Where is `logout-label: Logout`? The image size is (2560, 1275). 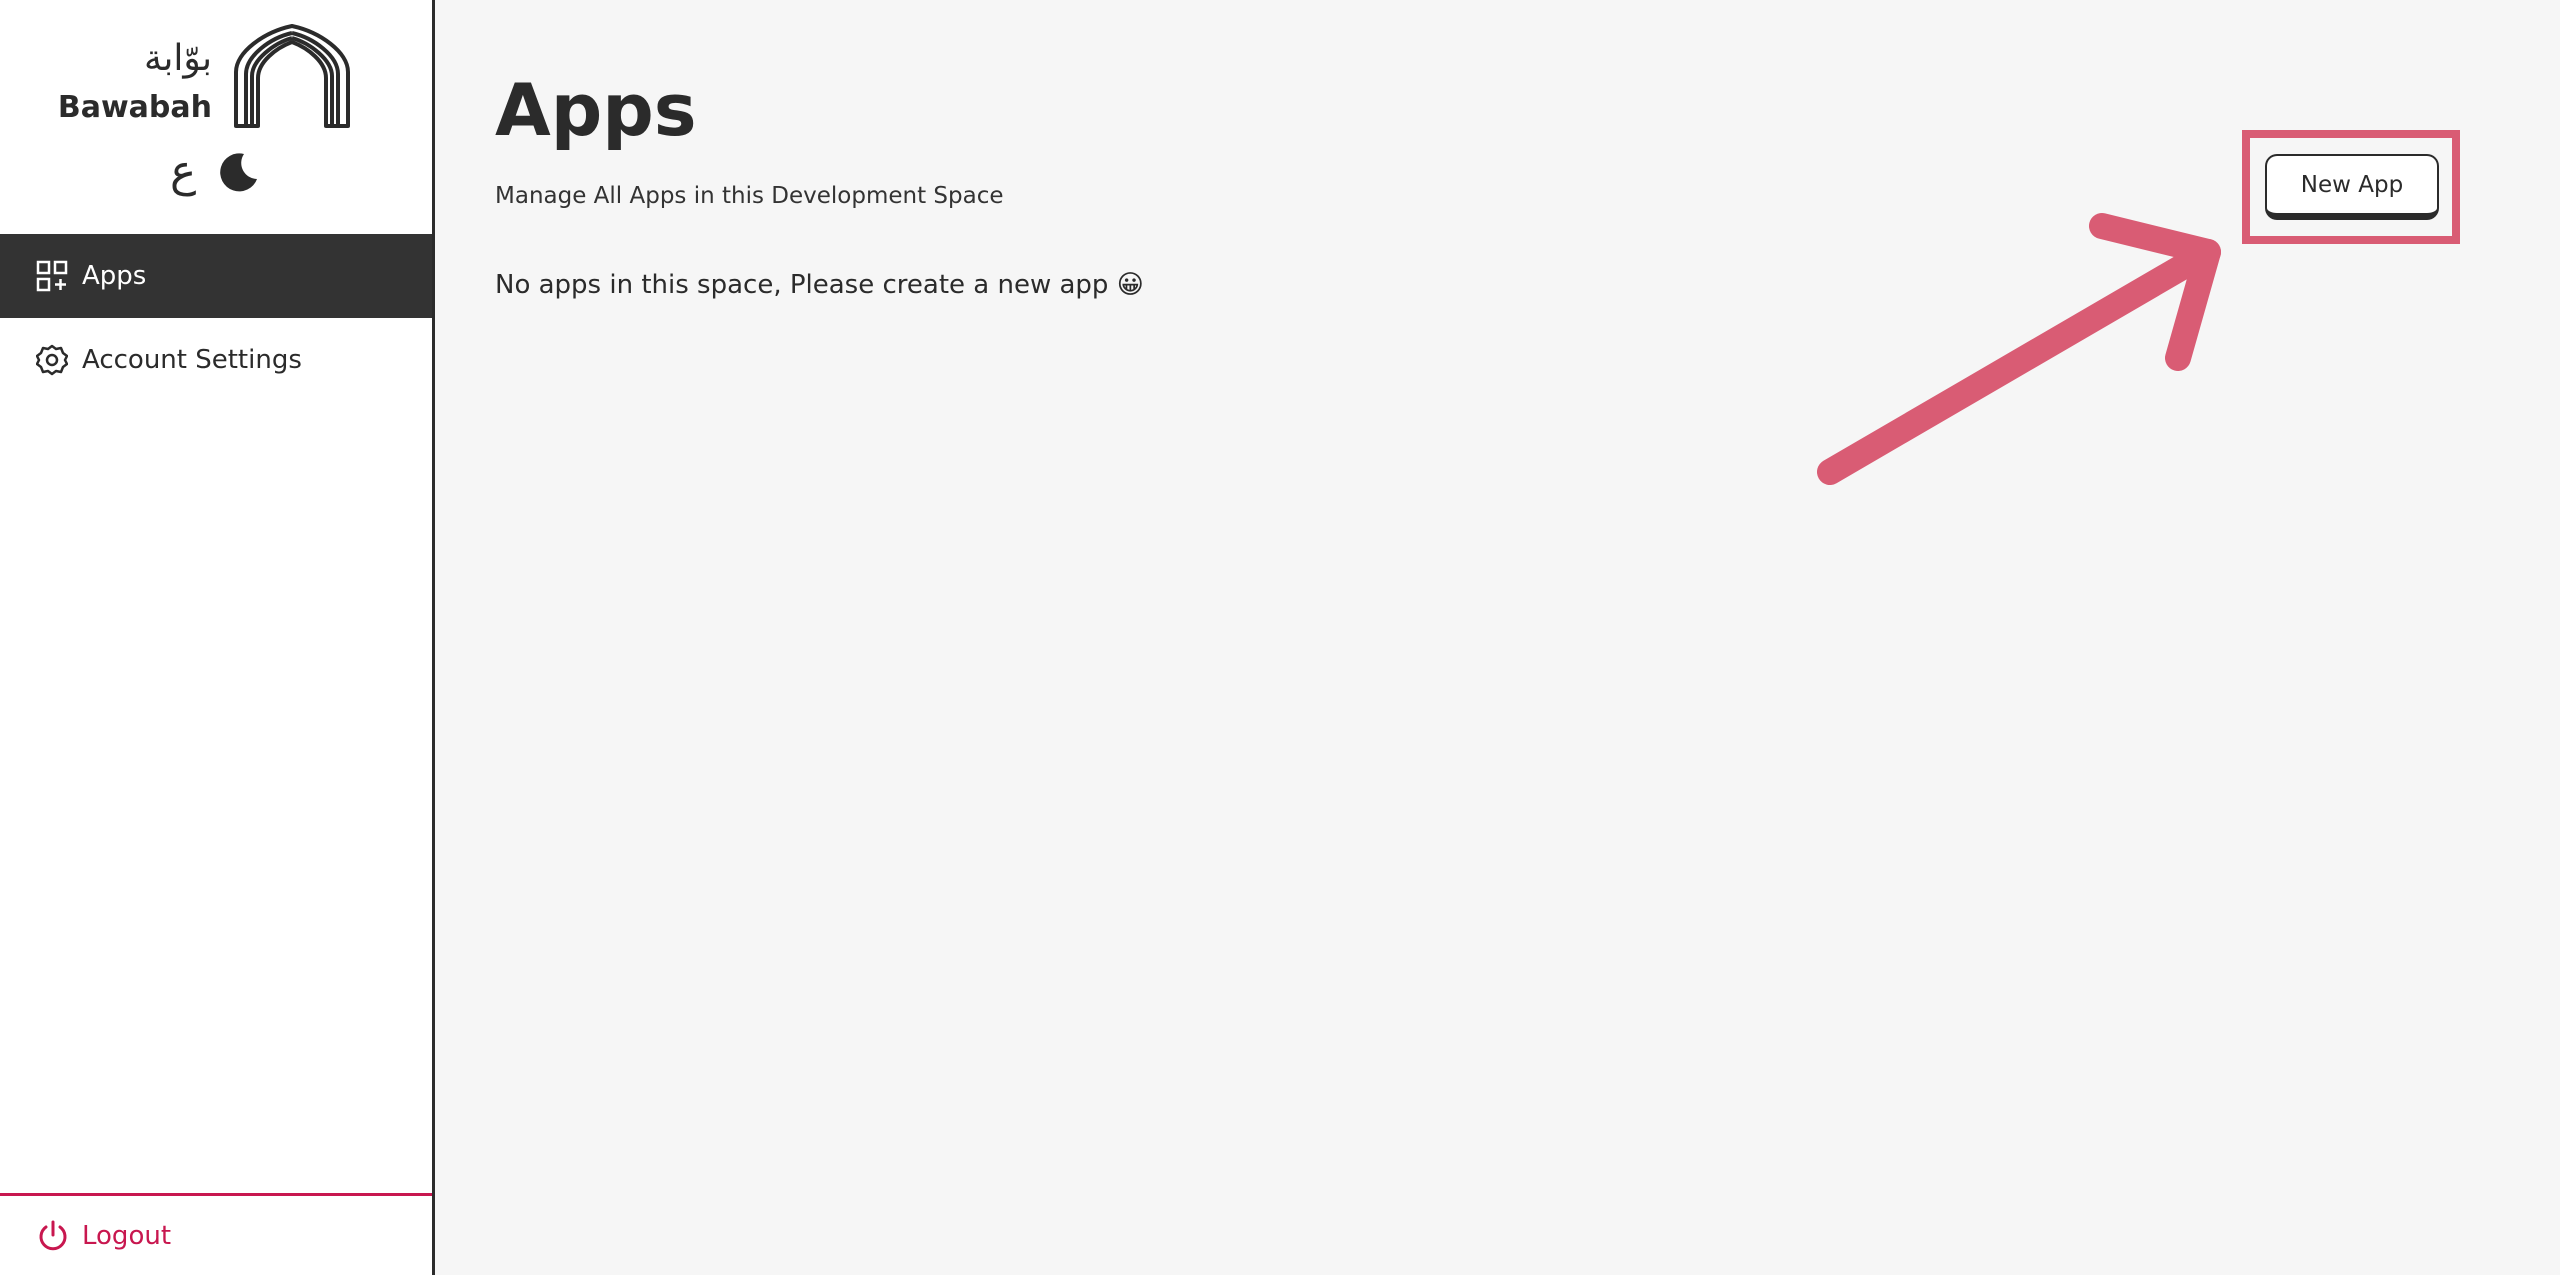
logout-label: Logout is located at coordinates (127, 1235).